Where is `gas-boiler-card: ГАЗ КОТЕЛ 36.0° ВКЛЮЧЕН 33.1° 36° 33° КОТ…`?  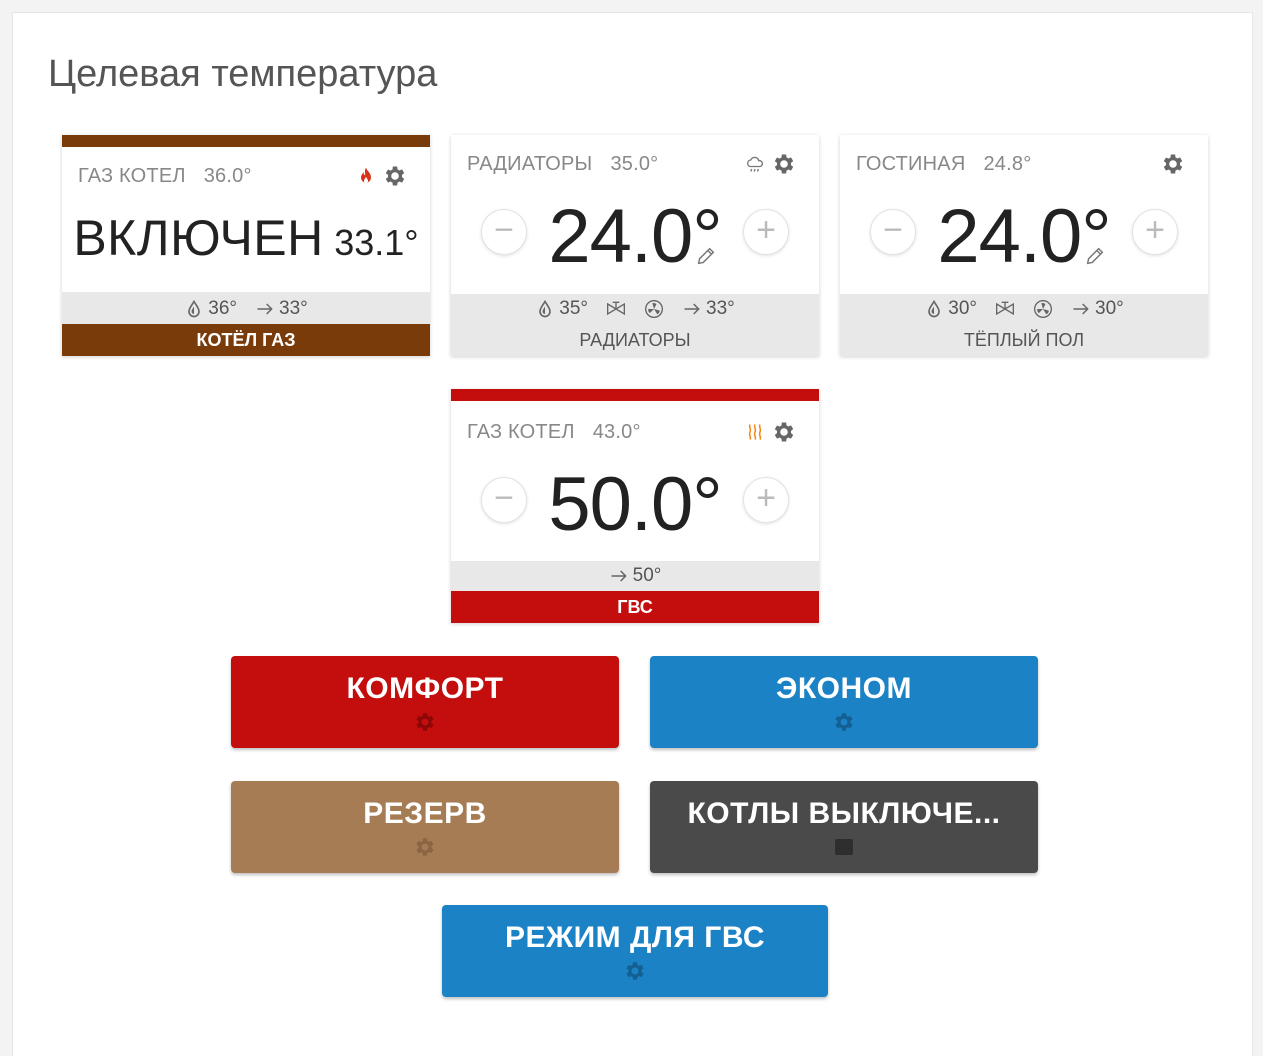 gas-boiler-card: ГАЗ КОТЕЛ 36.0° ВКЛЮЧЕН 33.1° 36° 33° КОТ… is located at coordinates (246, 245).